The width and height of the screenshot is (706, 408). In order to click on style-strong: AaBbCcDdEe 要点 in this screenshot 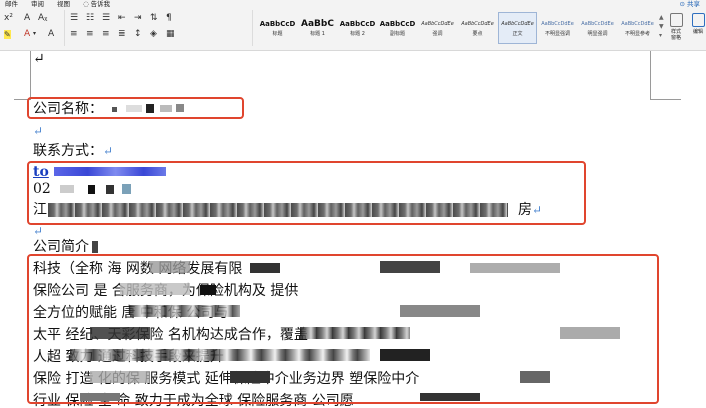, I will do `click(477, 28)`.